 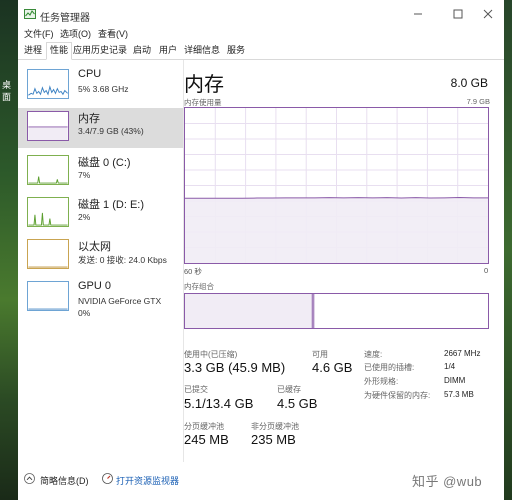 What do you see at coordinates (235, 367) in the screenshot?
I see `in-use-value: 3.3 GB (45.9 MB)` at bounding box center [235, 367].